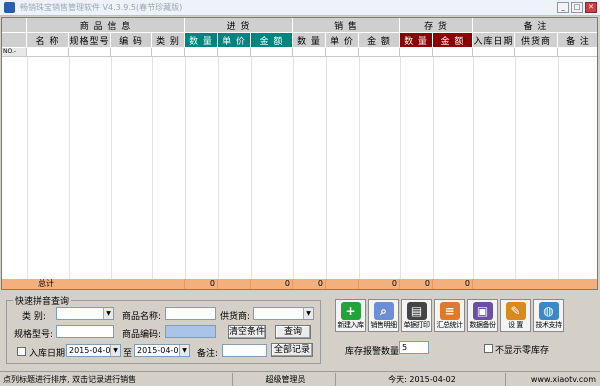 Image resolution: width=600 pixels, height=386 pixels. Describe the element at coordinates (374, 352) in the screenshot. I see `stock-alert-label: 库存报警数量:` at that location.